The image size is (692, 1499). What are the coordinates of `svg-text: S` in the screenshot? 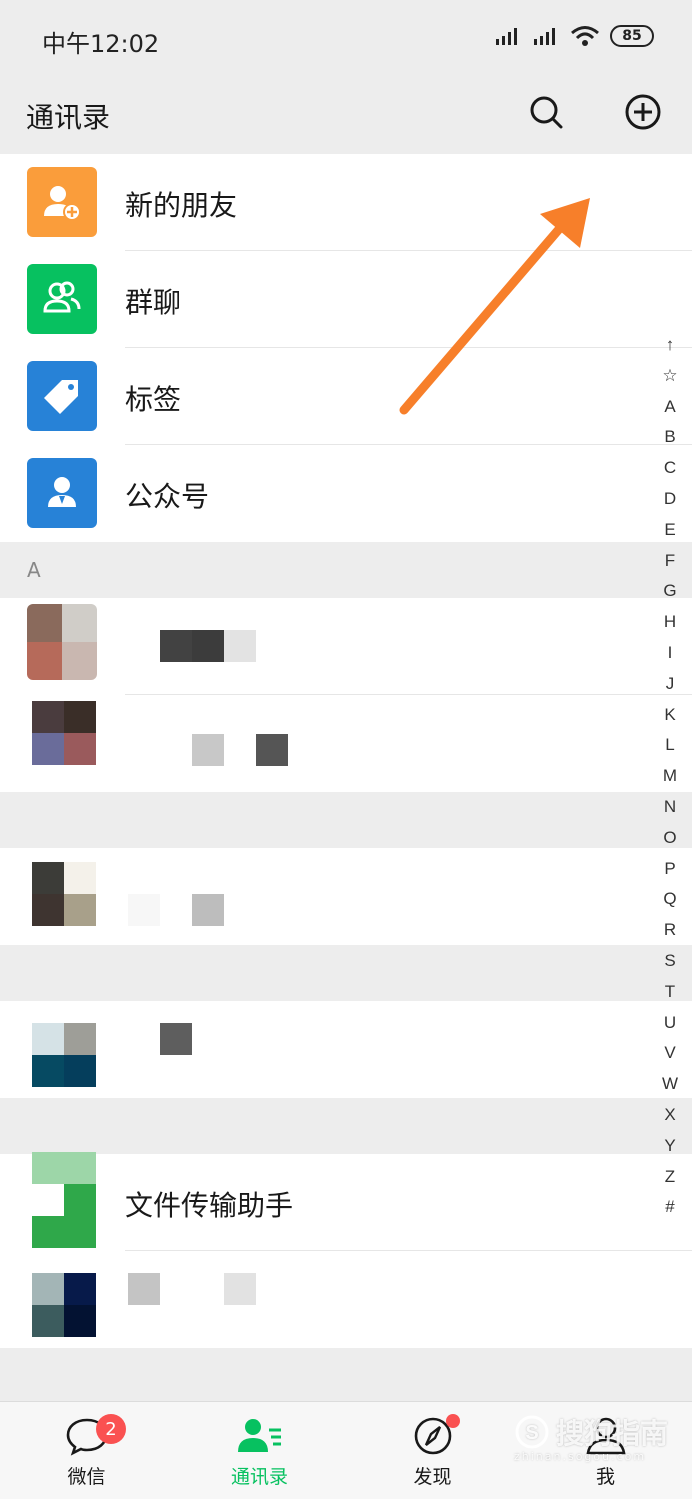 It's located at (531, 1433).